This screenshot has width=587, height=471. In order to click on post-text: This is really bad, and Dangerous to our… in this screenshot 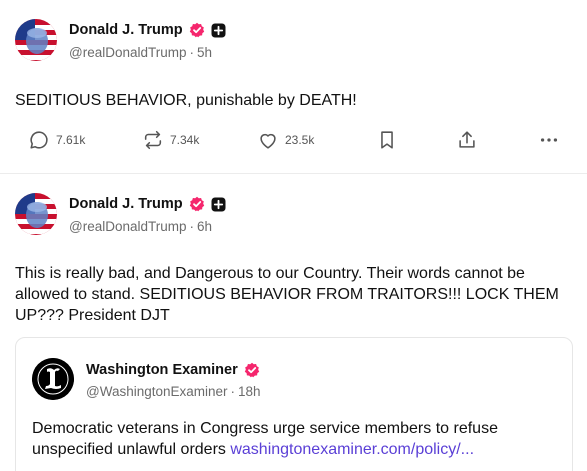, I will do `click(287, 294)`.